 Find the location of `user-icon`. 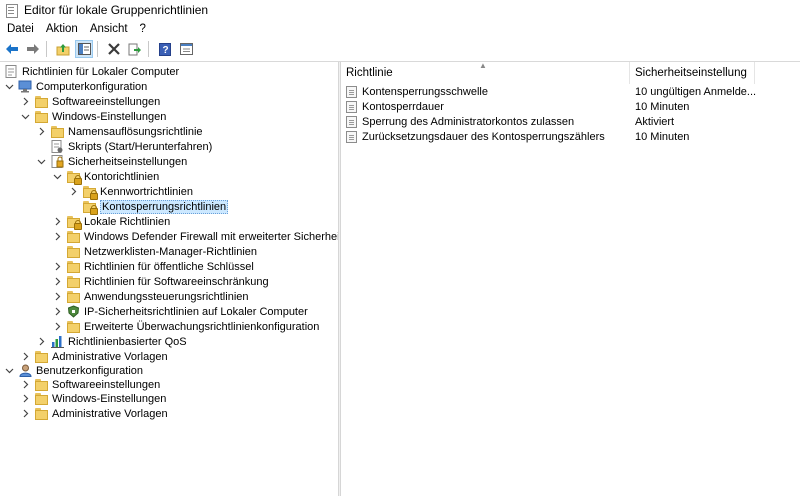

user-icon is located at coordinates (25, 370).